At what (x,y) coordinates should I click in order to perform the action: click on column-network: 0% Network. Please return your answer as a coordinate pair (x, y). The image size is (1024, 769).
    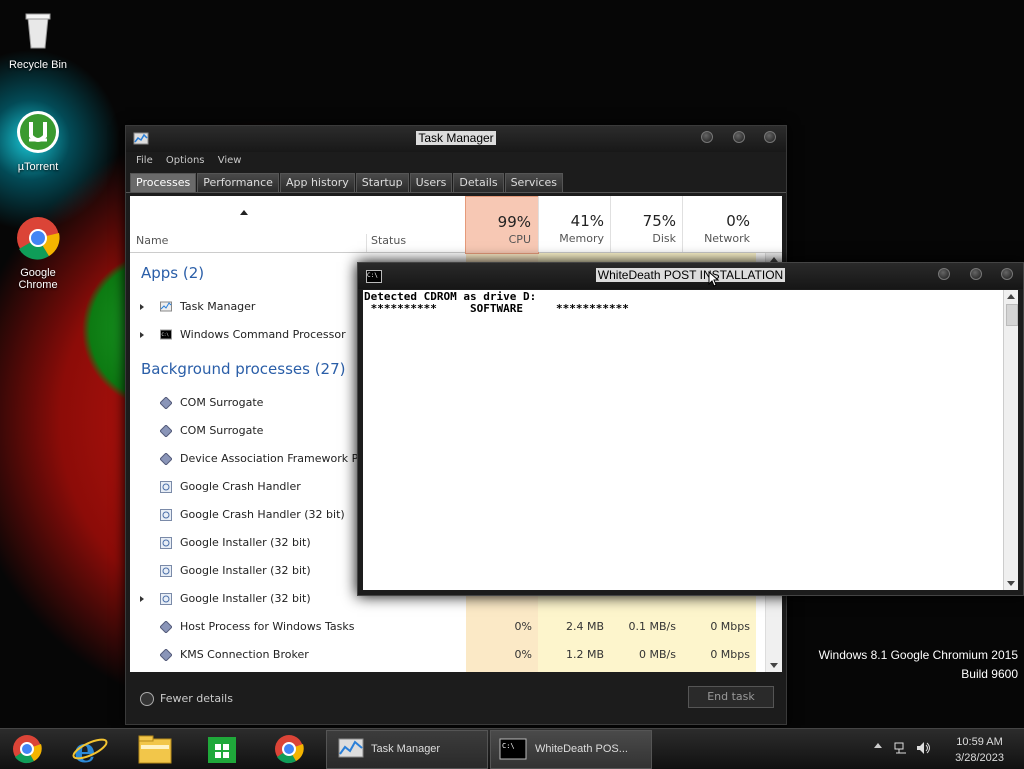
    Looking at the image, I should click on (719, 224).